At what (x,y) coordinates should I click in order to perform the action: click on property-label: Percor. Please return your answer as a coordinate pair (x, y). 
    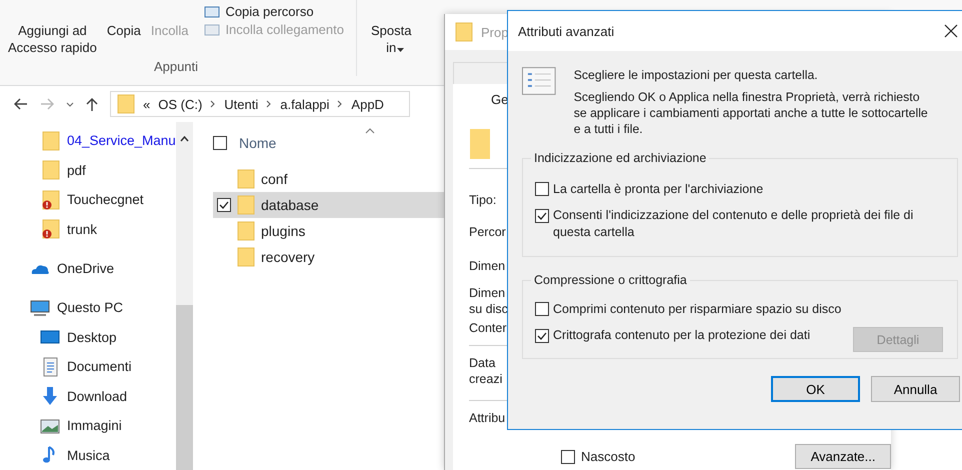
    Looking at the image, I should click on (488, 232).